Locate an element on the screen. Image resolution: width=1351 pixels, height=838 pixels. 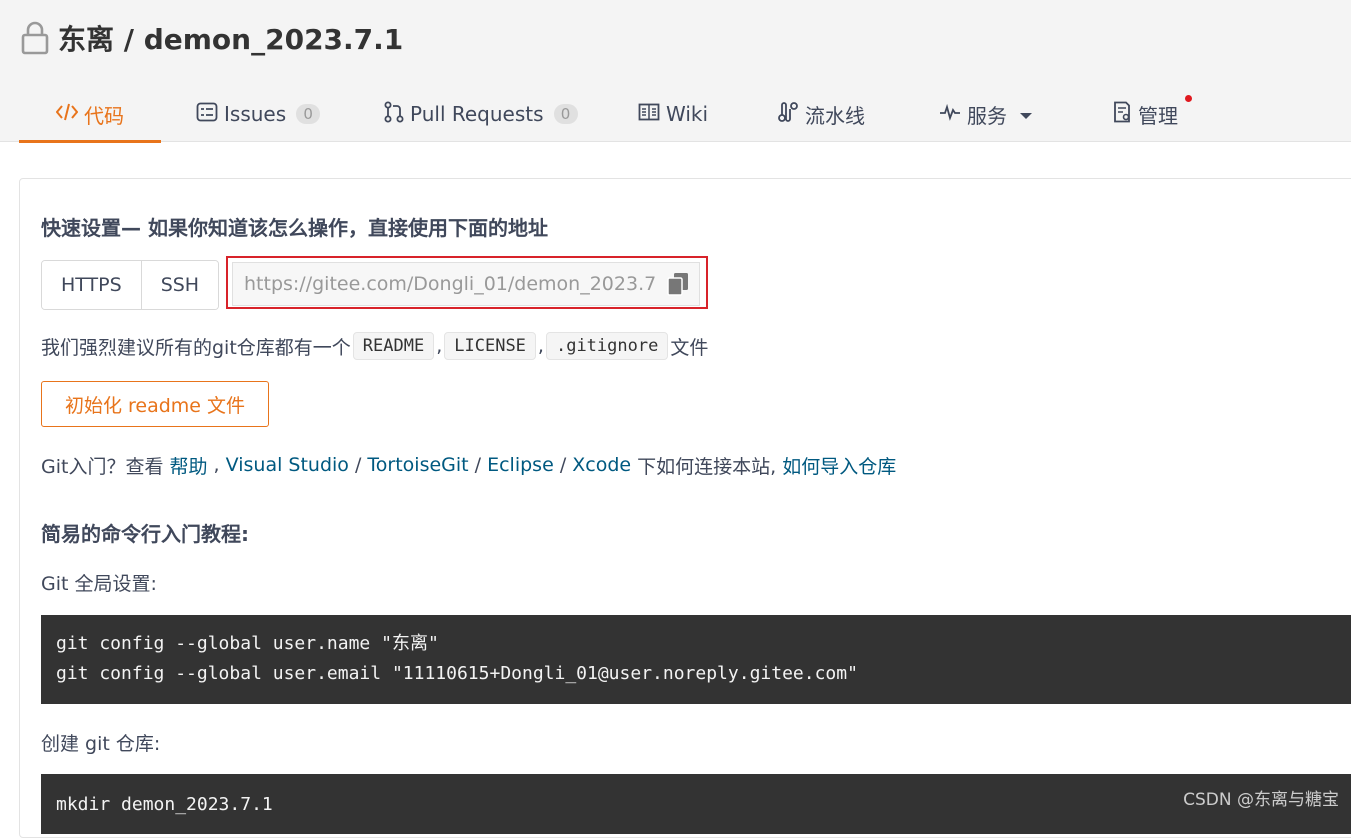
pull-requests-count-badge: 0 is located at coordinates (565, 114).